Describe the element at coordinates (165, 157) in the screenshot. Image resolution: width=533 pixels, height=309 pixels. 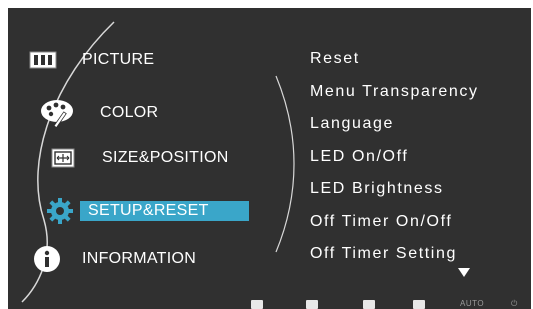
I see `menu-label-size-position: SIZE&POSITION` at that location.